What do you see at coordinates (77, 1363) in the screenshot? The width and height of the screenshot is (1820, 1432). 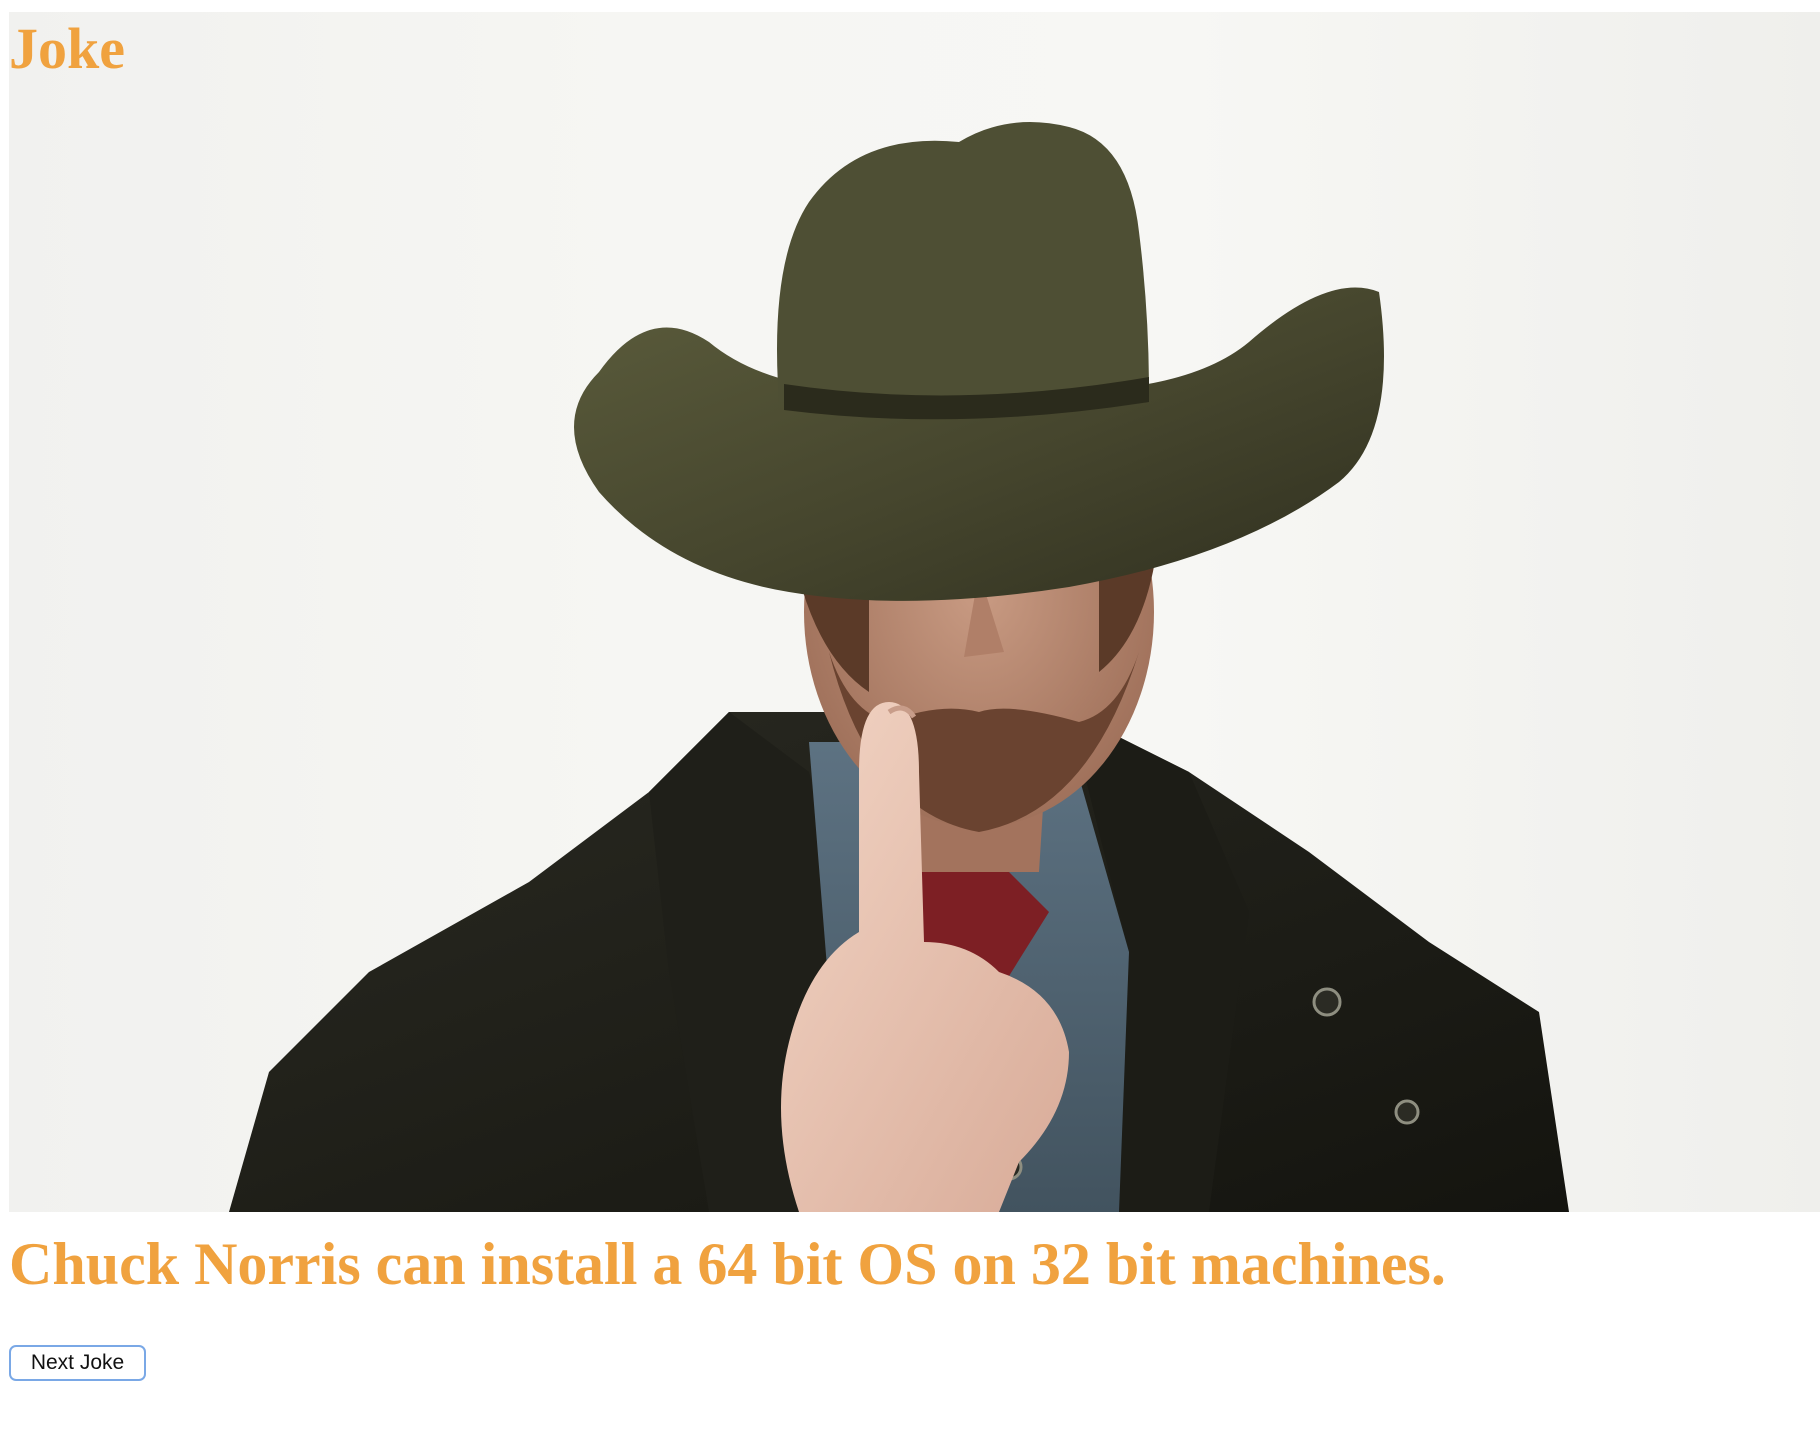 I see `next-joke-button: Next Joke` at bounding box center [77, 1363].